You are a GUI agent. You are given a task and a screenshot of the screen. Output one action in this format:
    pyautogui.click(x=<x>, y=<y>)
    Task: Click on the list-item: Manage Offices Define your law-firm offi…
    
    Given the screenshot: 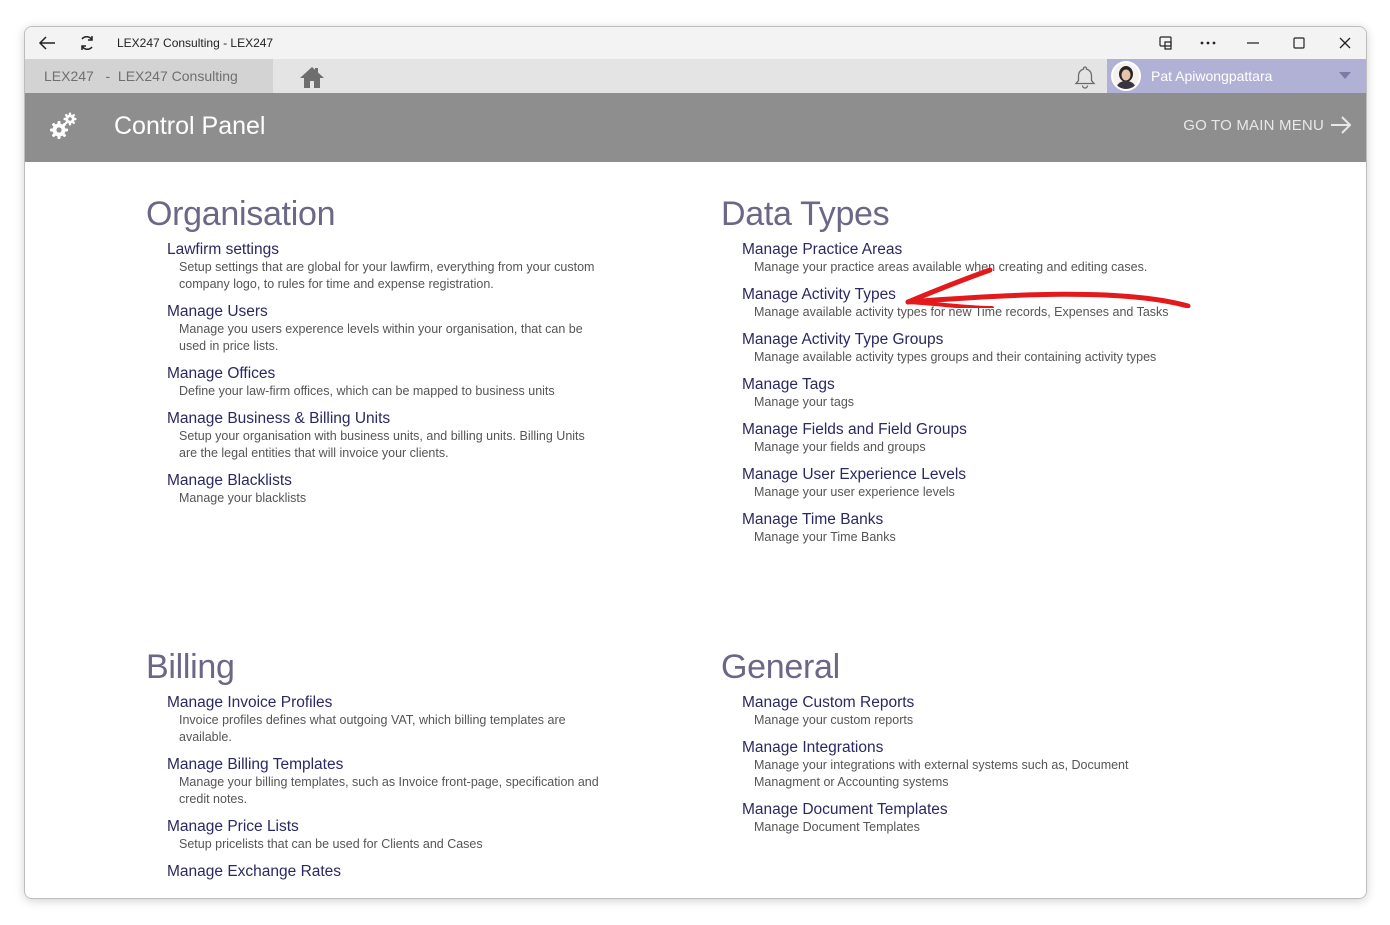 What is the action you would take?
    pyautogui.click(x=391, y=382)
    